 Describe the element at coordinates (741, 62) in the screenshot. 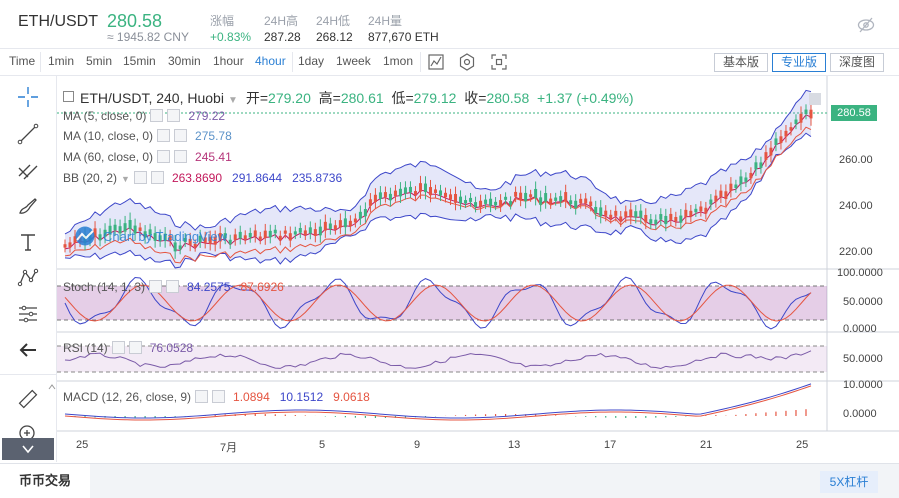

I see `view-basic-button: 基本版` at that location.